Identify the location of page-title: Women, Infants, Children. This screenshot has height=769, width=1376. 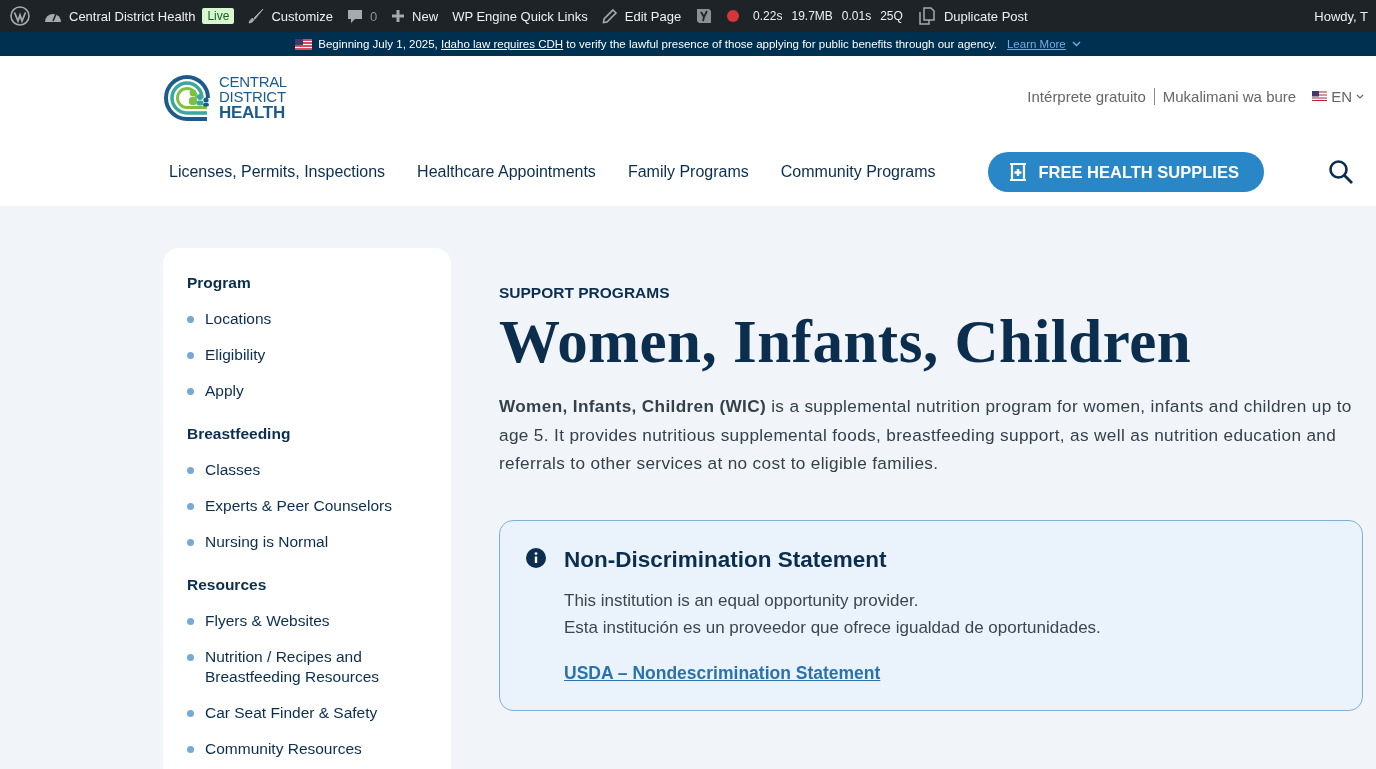
(846, 342).